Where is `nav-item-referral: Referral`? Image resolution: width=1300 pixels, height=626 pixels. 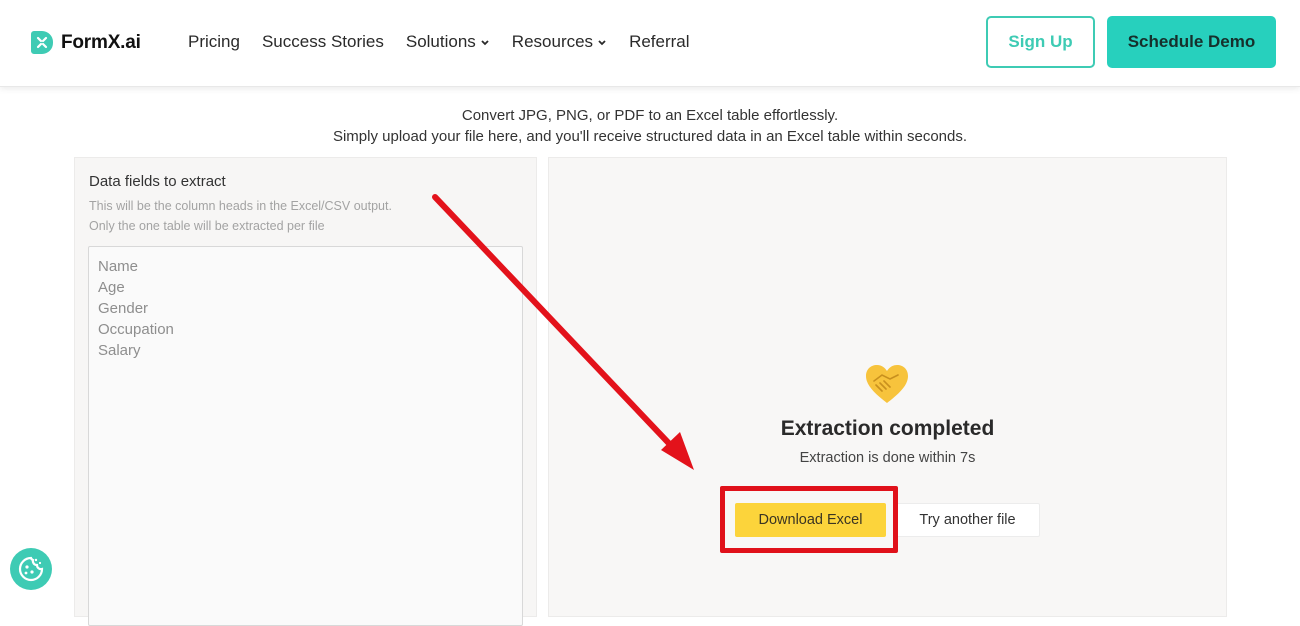
nav-item-referral: Referral is located at coordinates (659, 42).